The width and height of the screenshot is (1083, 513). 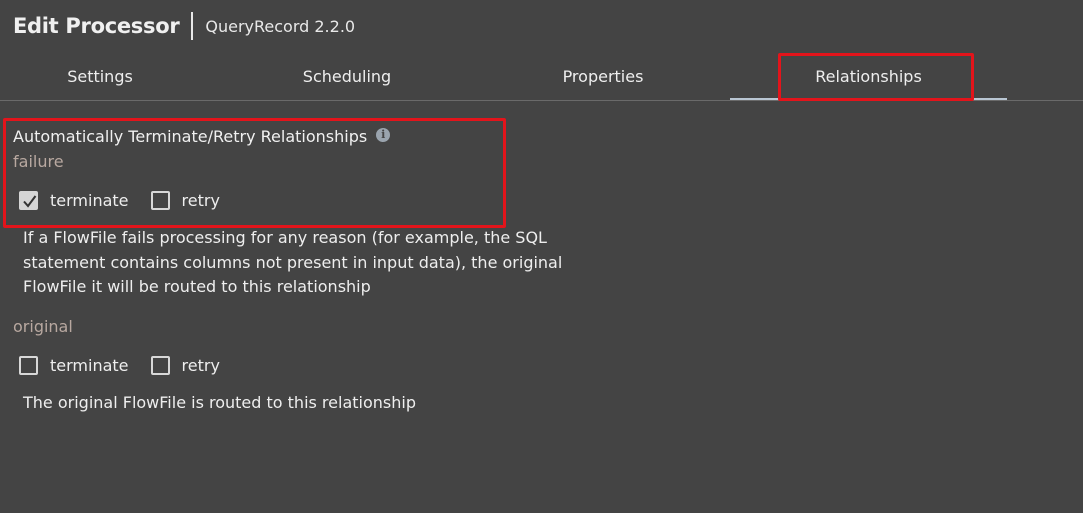 I want to click on failure-retry-label: retry, so click(x=200, y=200).